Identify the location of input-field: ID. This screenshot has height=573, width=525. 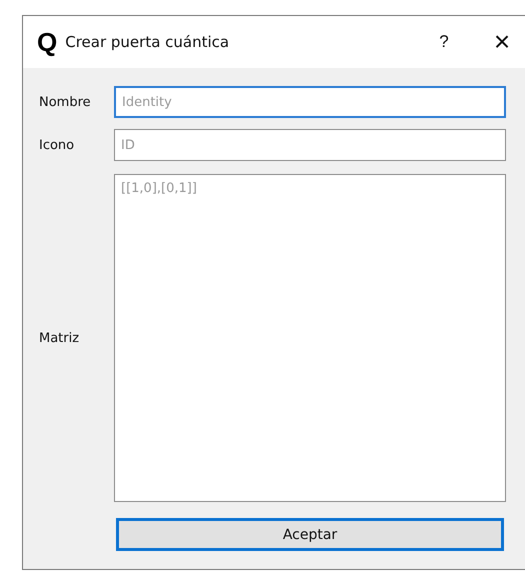
(310, 145).